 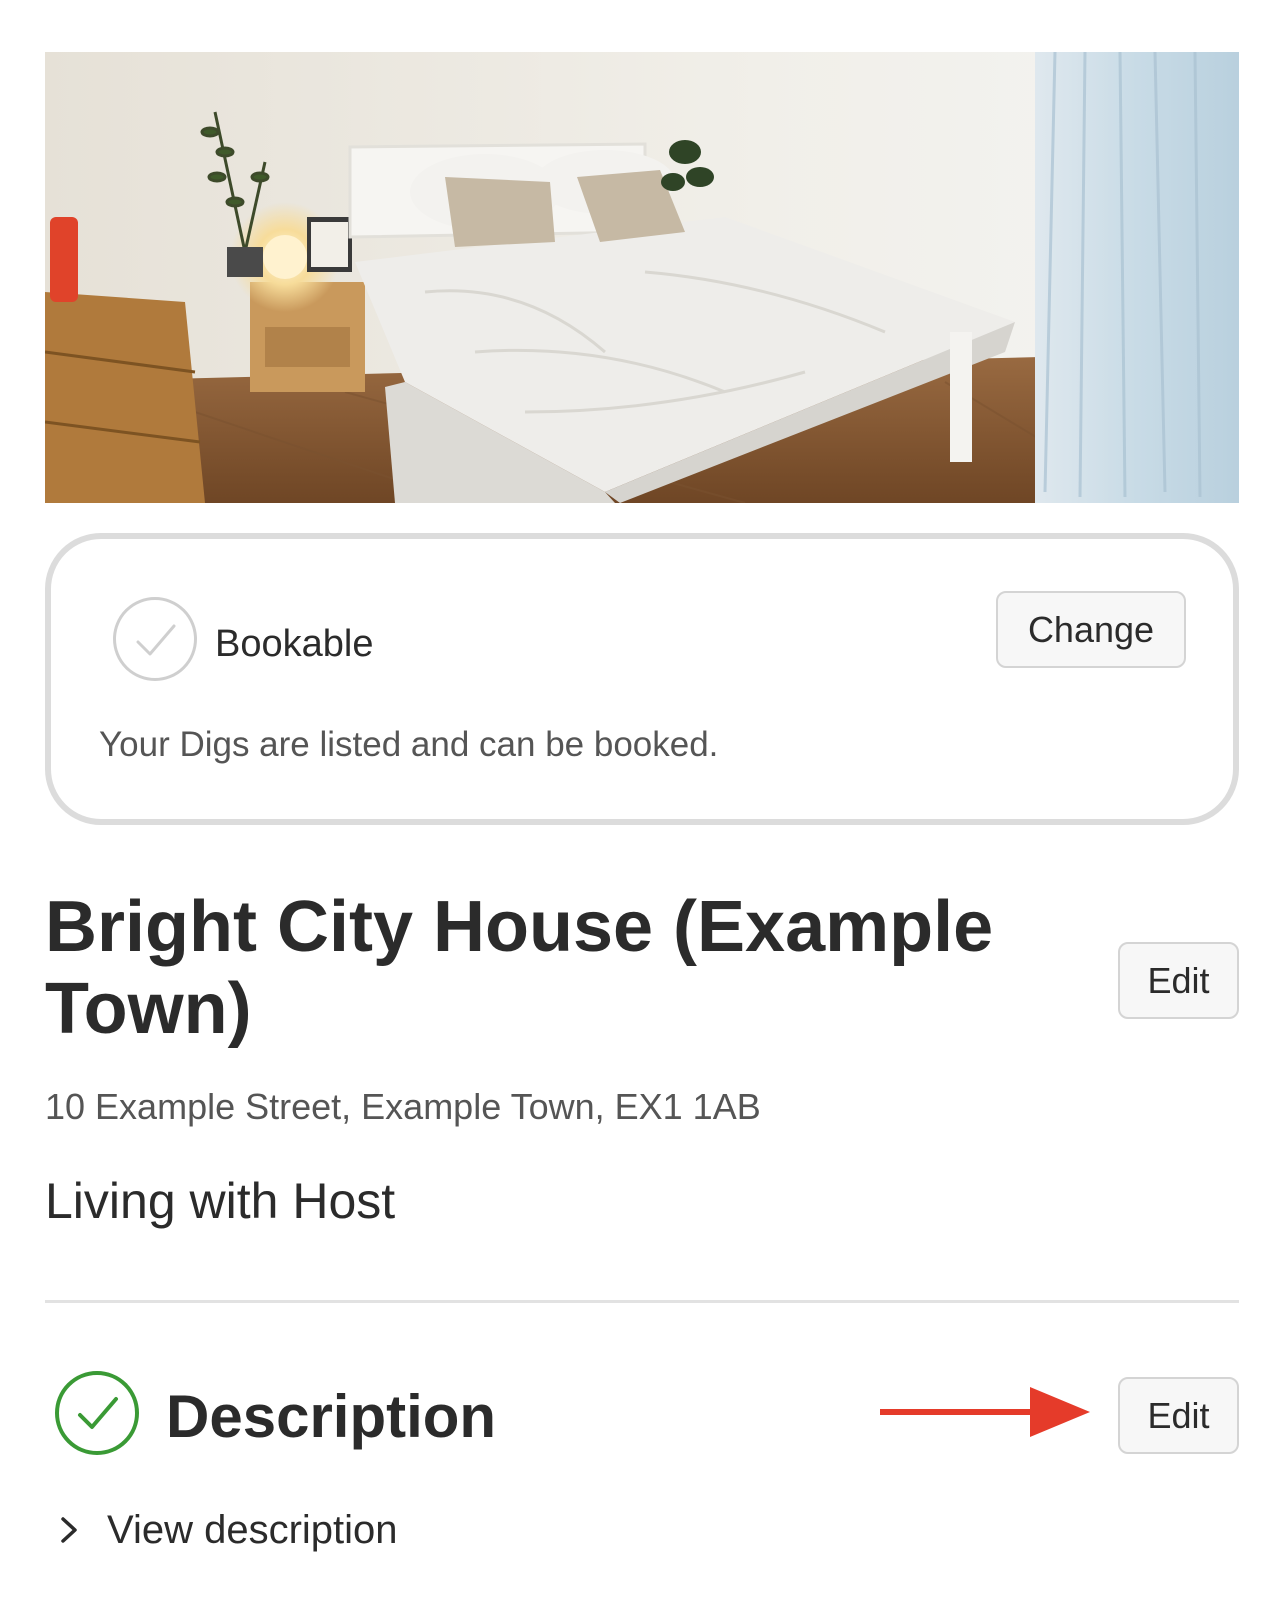 I want to click on view-description-toggle: View description, so click(x=226, y=1530).